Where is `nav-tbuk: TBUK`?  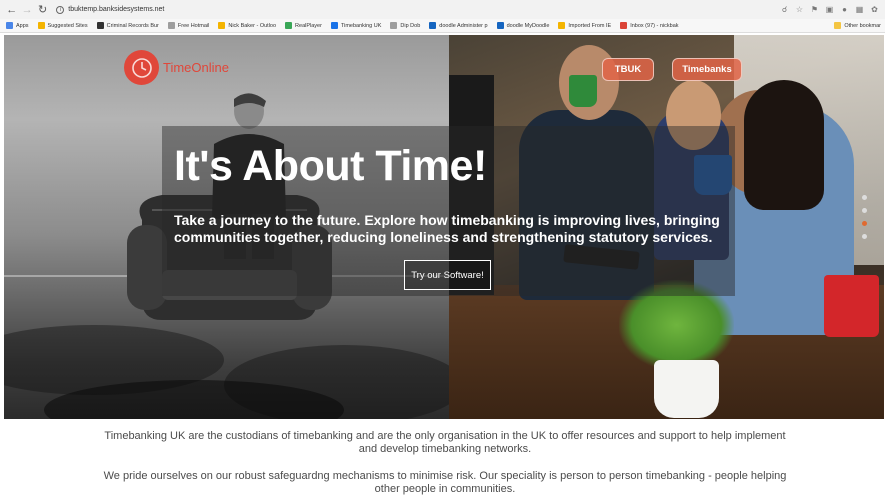 nav-tbuk: TBUK is located at coordinates (628, 69).